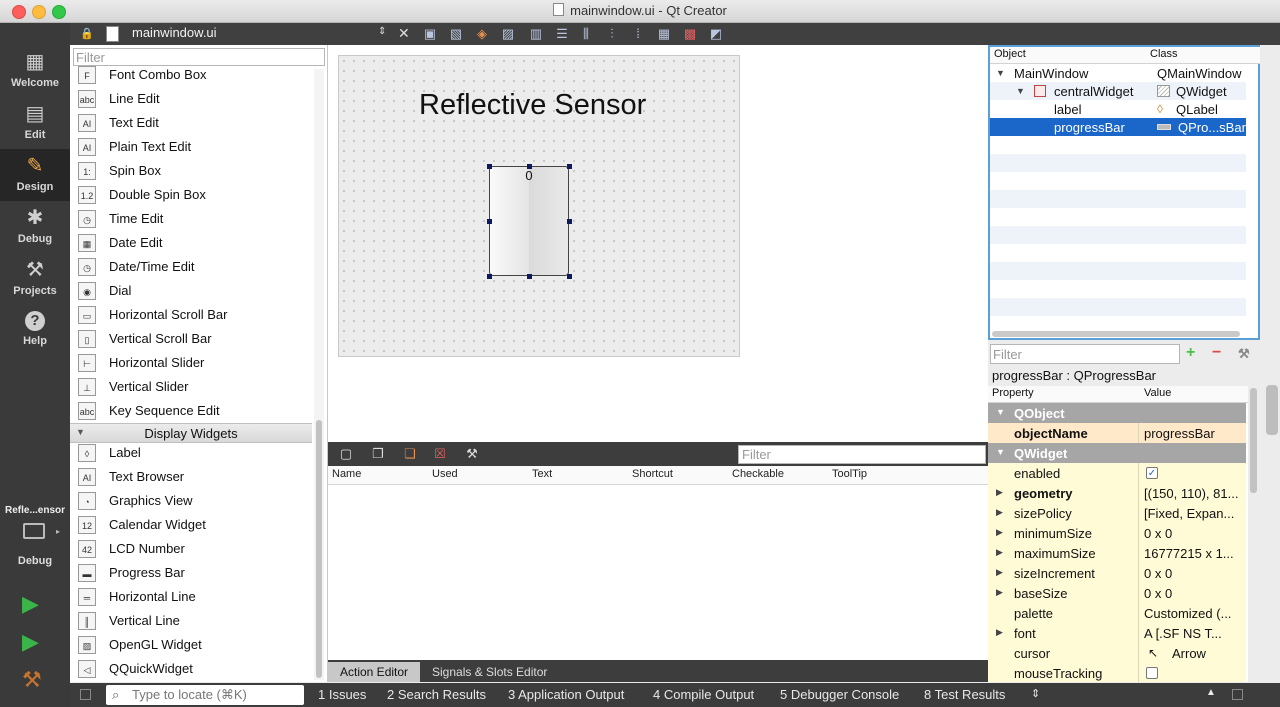  What do you see at coordinates (190, 621) in the screenshot?
I see `widget-item: ║ Vertical Line` at bounding box center [190, 621].